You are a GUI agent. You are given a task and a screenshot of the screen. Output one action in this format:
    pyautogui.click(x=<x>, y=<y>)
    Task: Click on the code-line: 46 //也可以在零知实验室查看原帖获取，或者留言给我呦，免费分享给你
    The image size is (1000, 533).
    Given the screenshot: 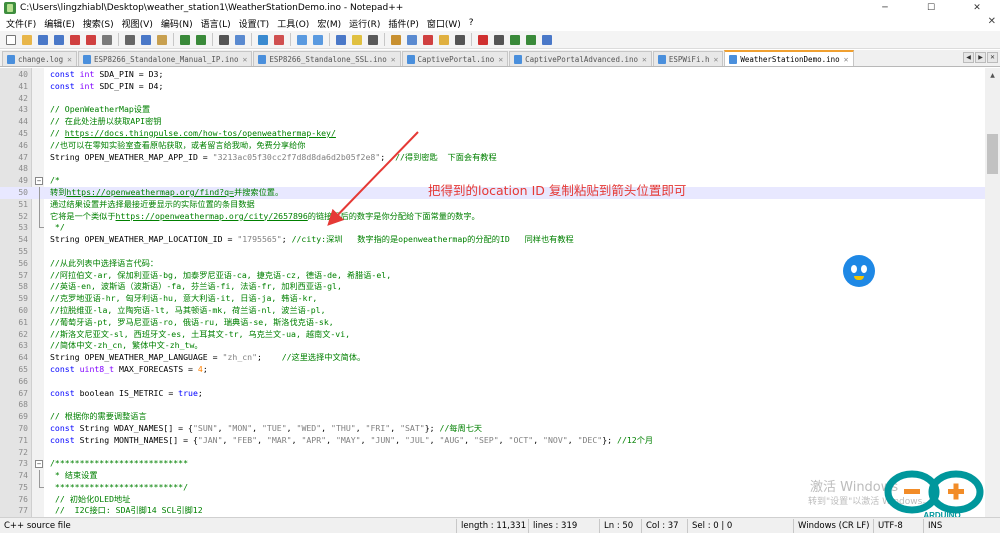 What is the action you would take?
    pyautogui.click(x=492, y=146)
    